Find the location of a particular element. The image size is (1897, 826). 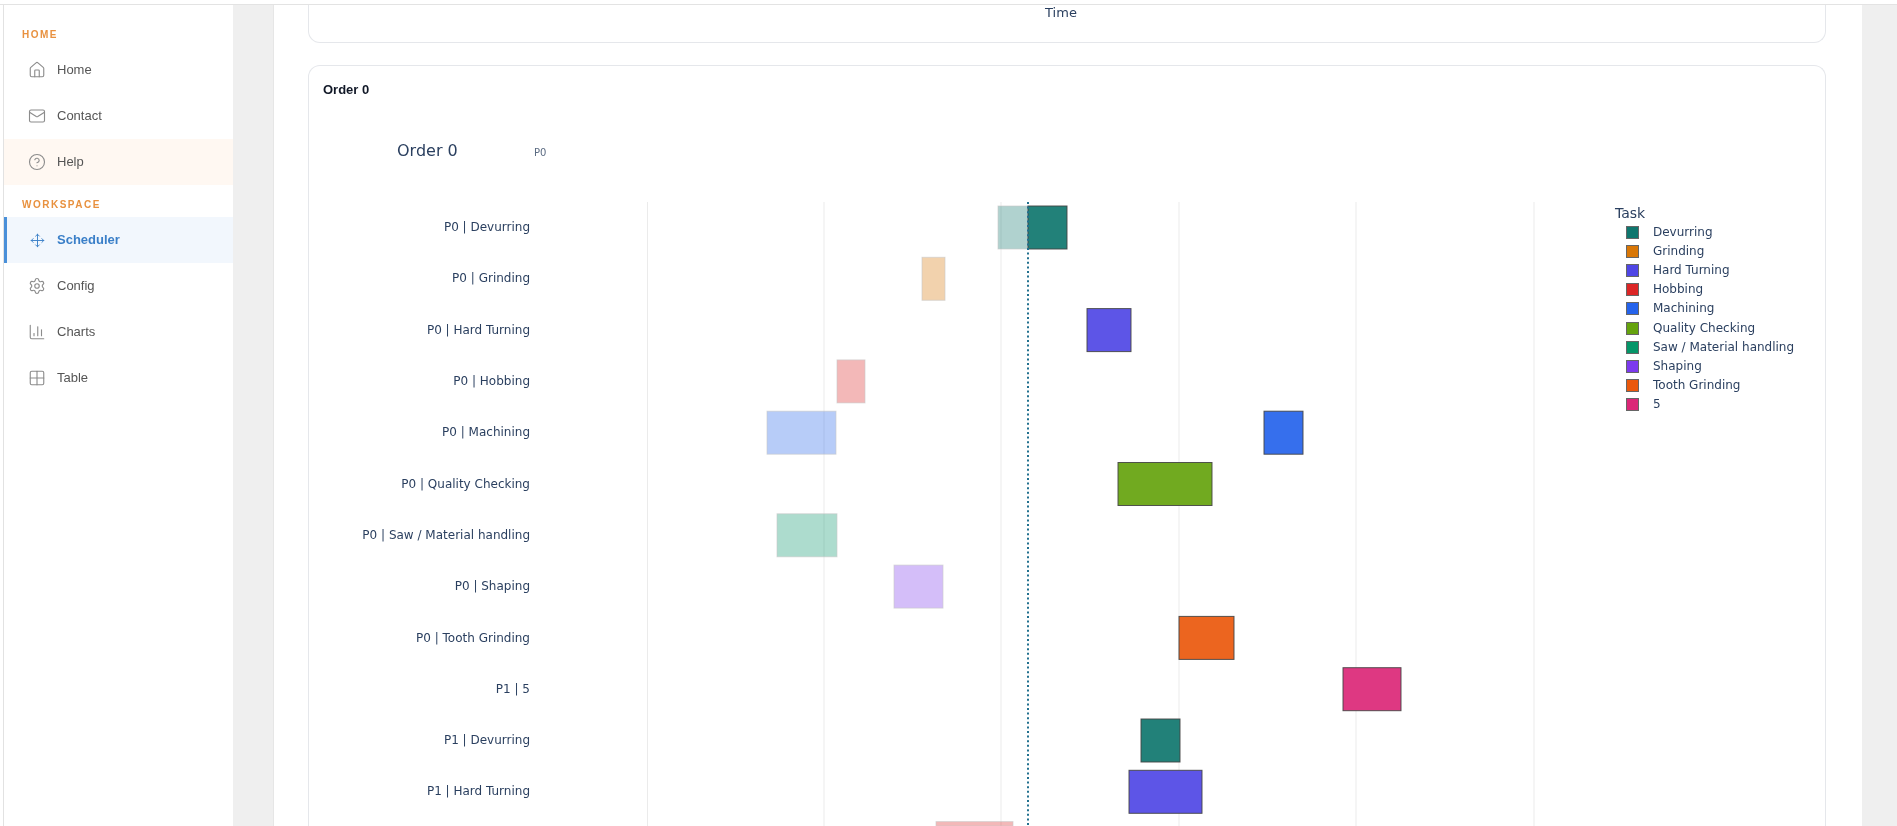

nav-item: Scheduler is located at coordinates (118, 240).